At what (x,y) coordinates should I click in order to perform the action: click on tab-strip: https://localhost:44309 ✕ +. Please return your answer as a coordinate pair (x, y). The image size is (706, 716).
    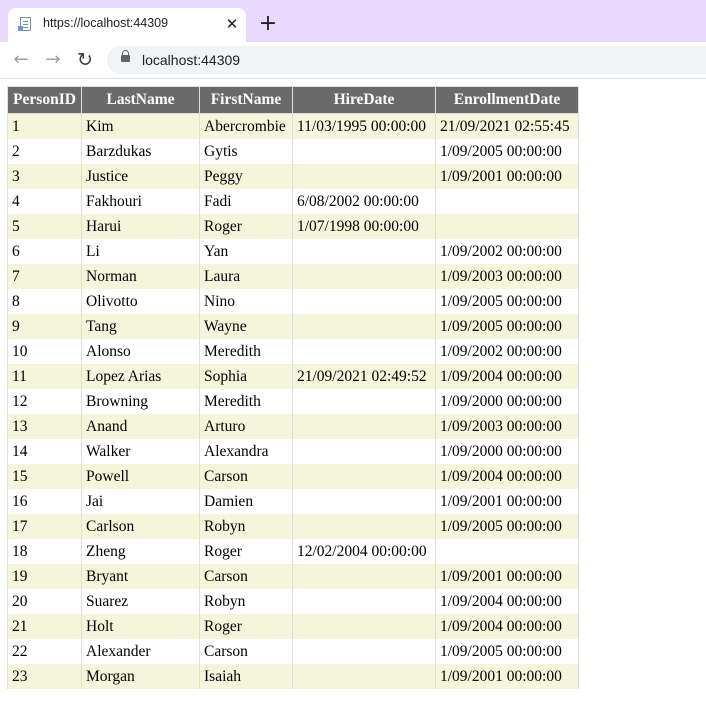
    Looking at the image, I should click on (353, 21).